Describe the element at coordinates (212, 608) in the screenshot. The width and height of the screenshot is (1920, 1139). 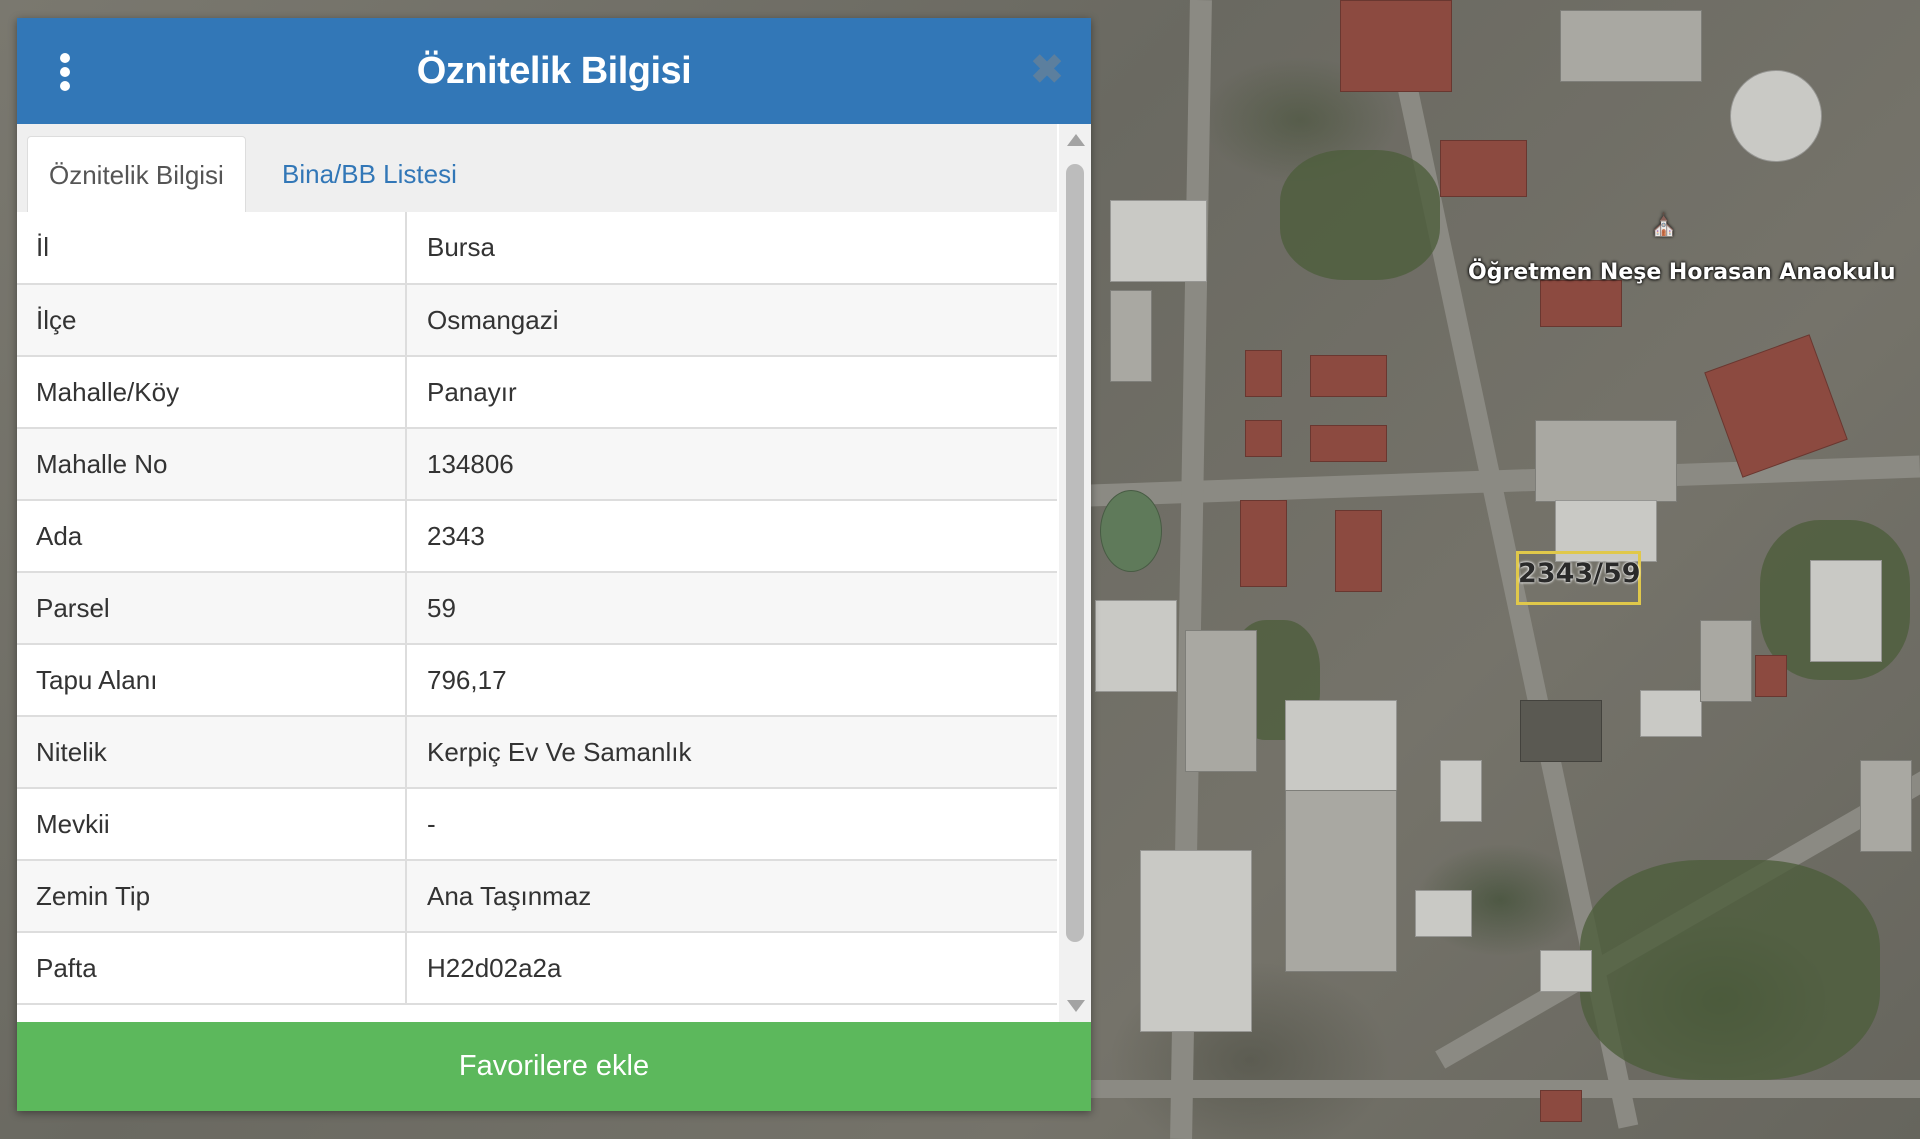
I see `attribute-key: Parsel` at that location.